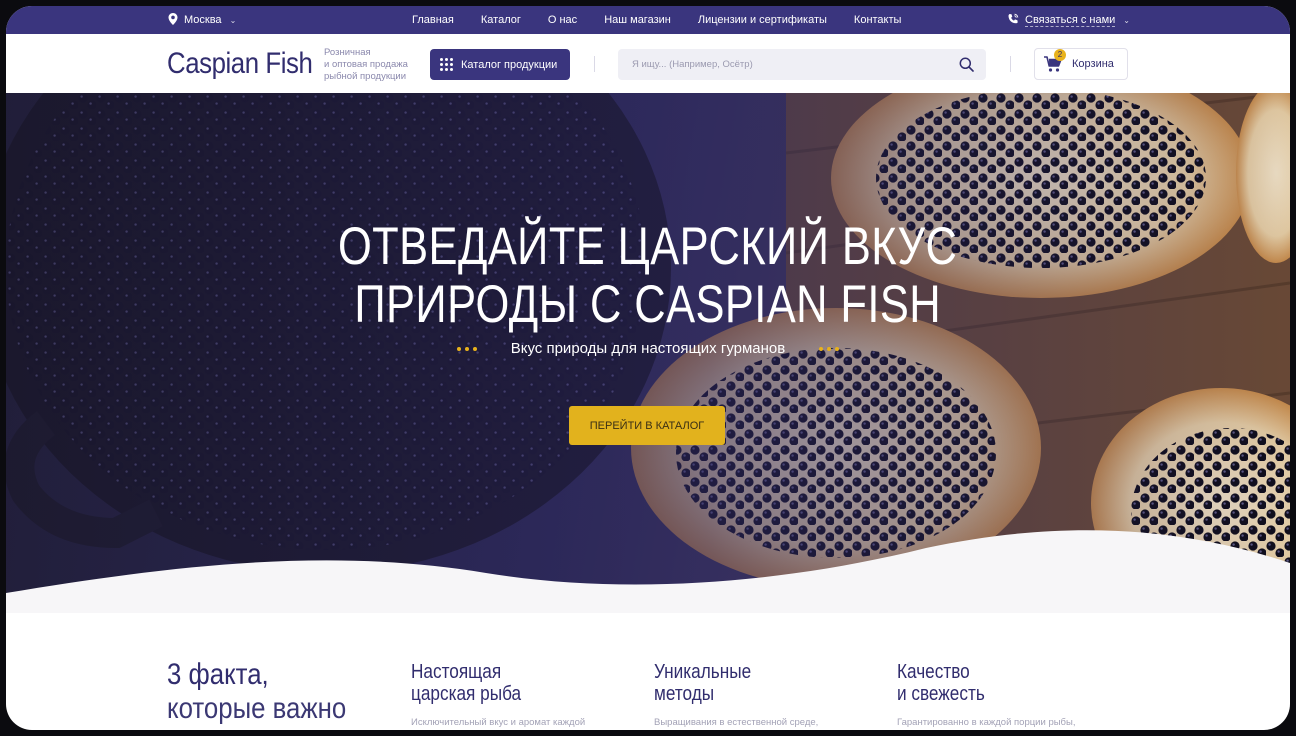  Describe the element at coordinates (1060, 55) in the screenshot. I see `cart-count-badge: 2` at that location.